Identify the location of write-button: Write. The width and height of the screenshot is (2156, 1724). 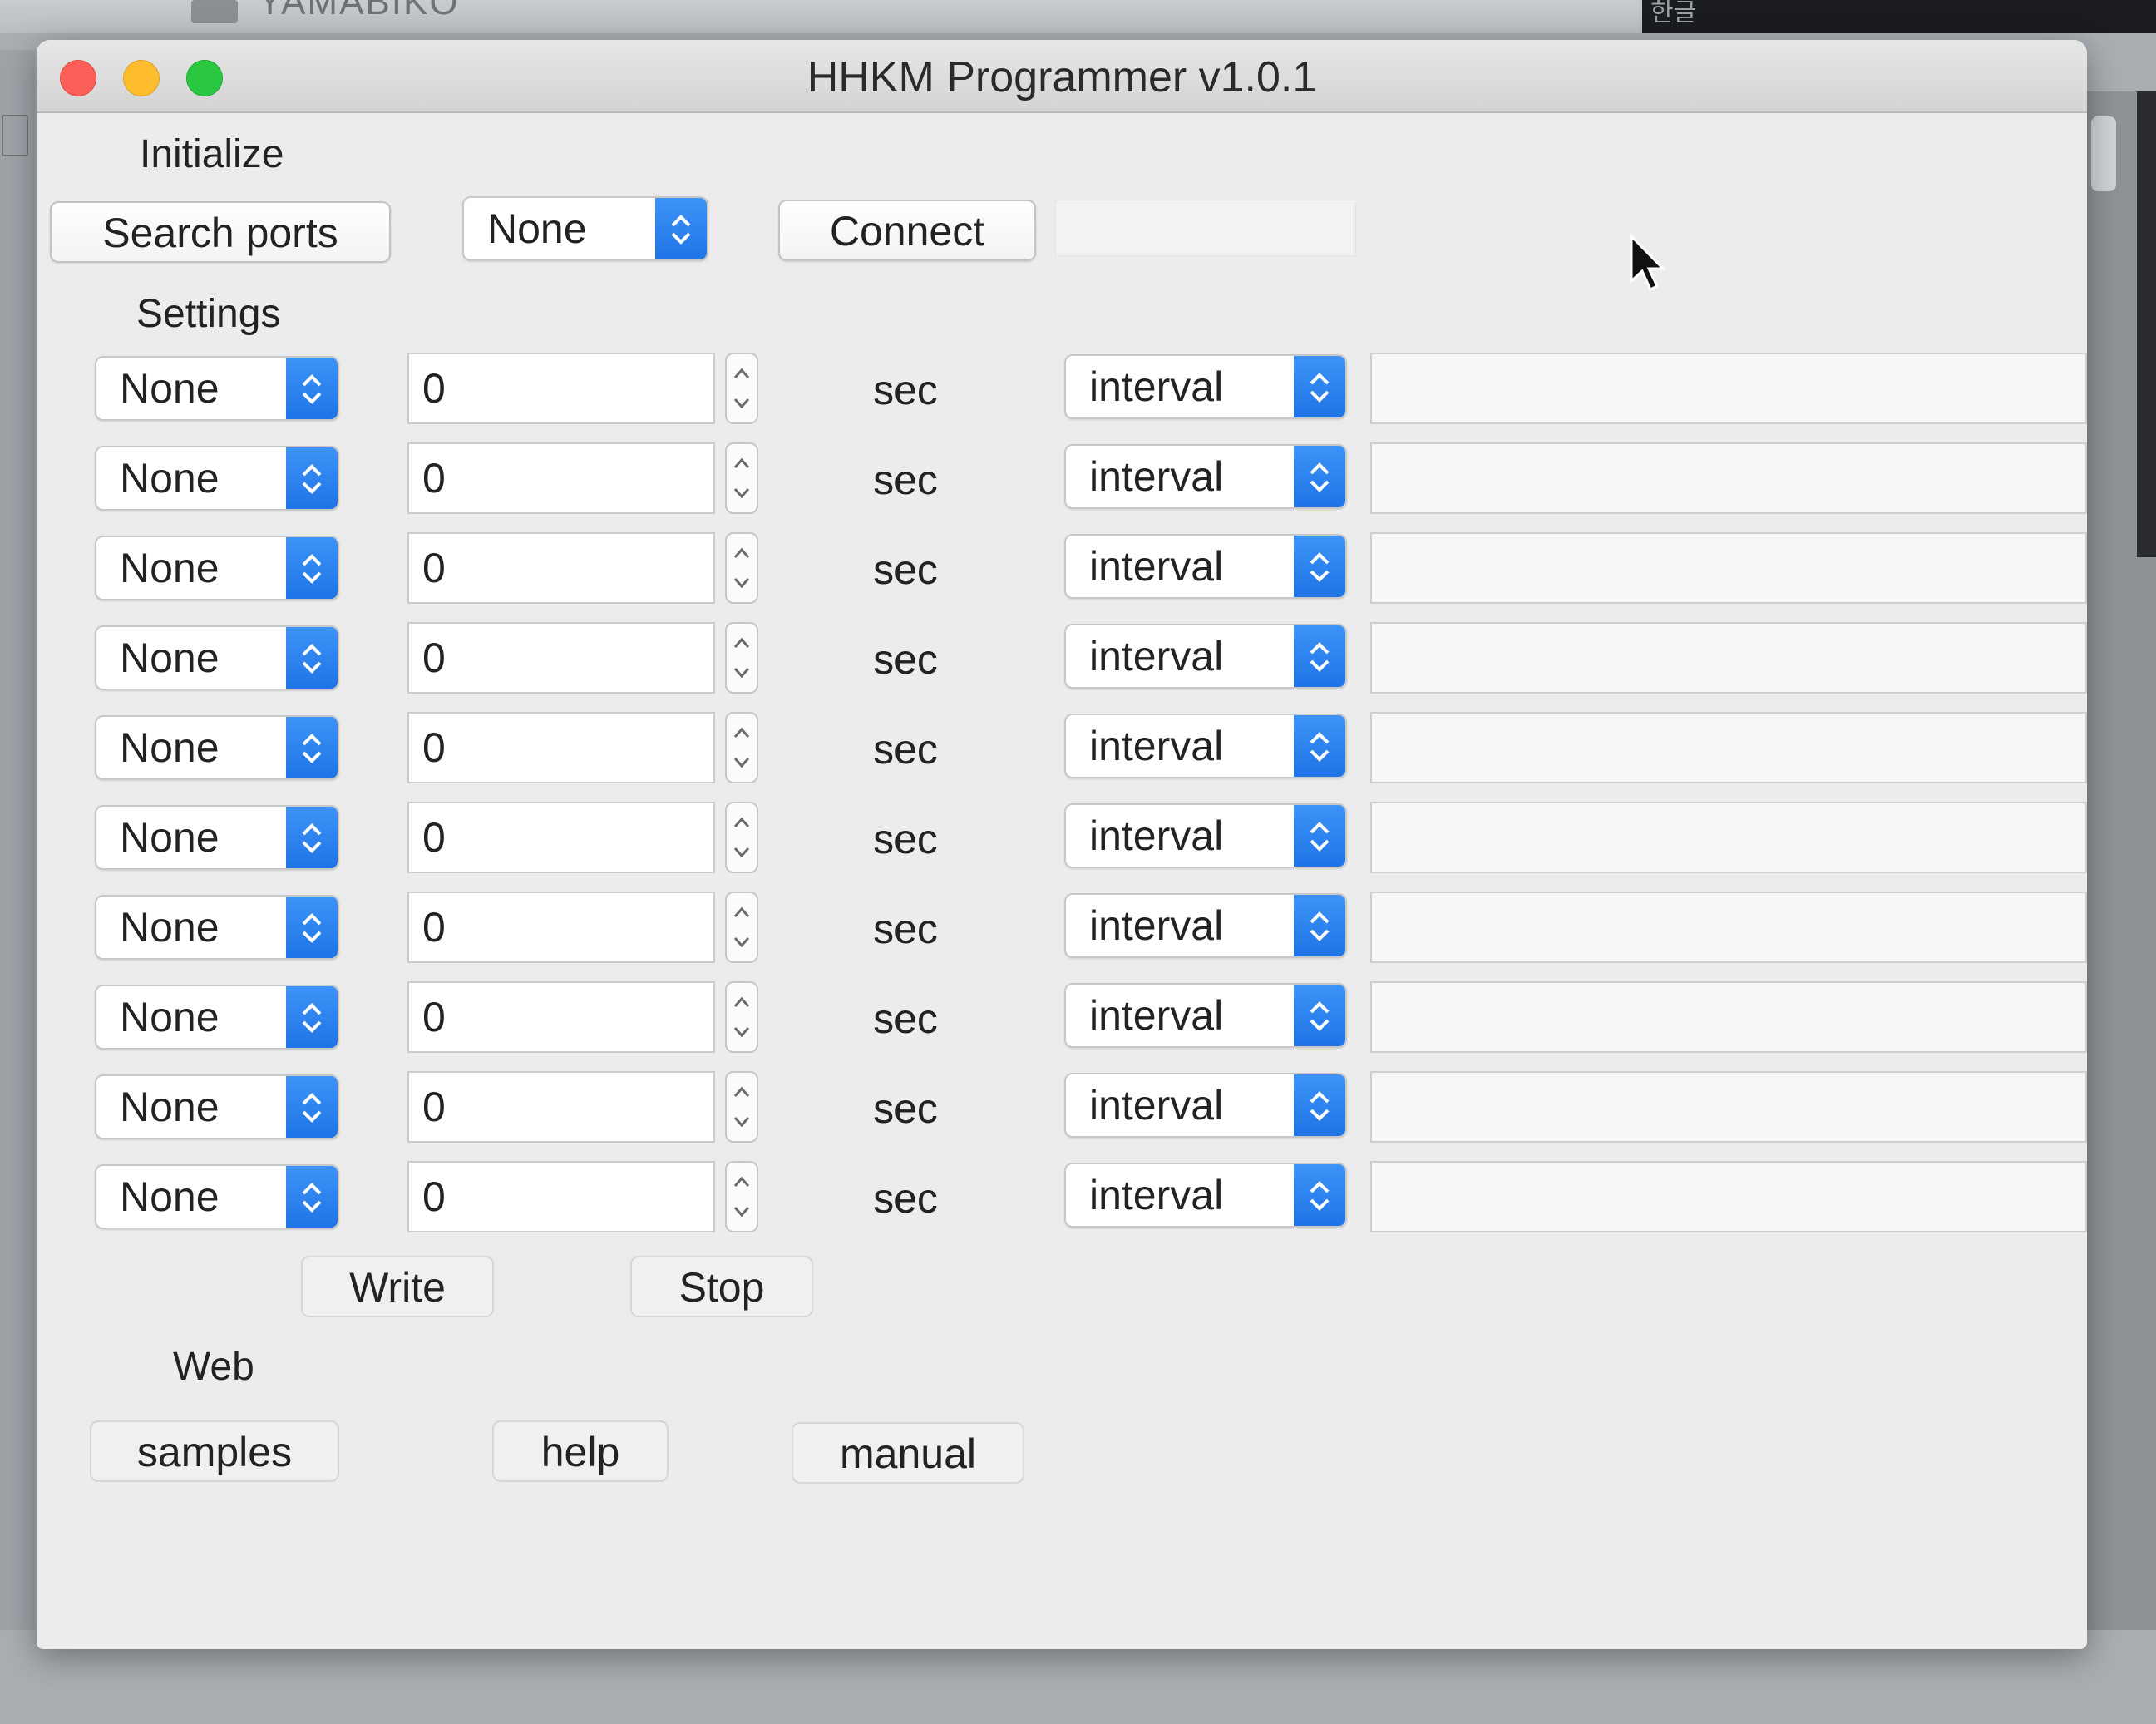
(397, 1286).